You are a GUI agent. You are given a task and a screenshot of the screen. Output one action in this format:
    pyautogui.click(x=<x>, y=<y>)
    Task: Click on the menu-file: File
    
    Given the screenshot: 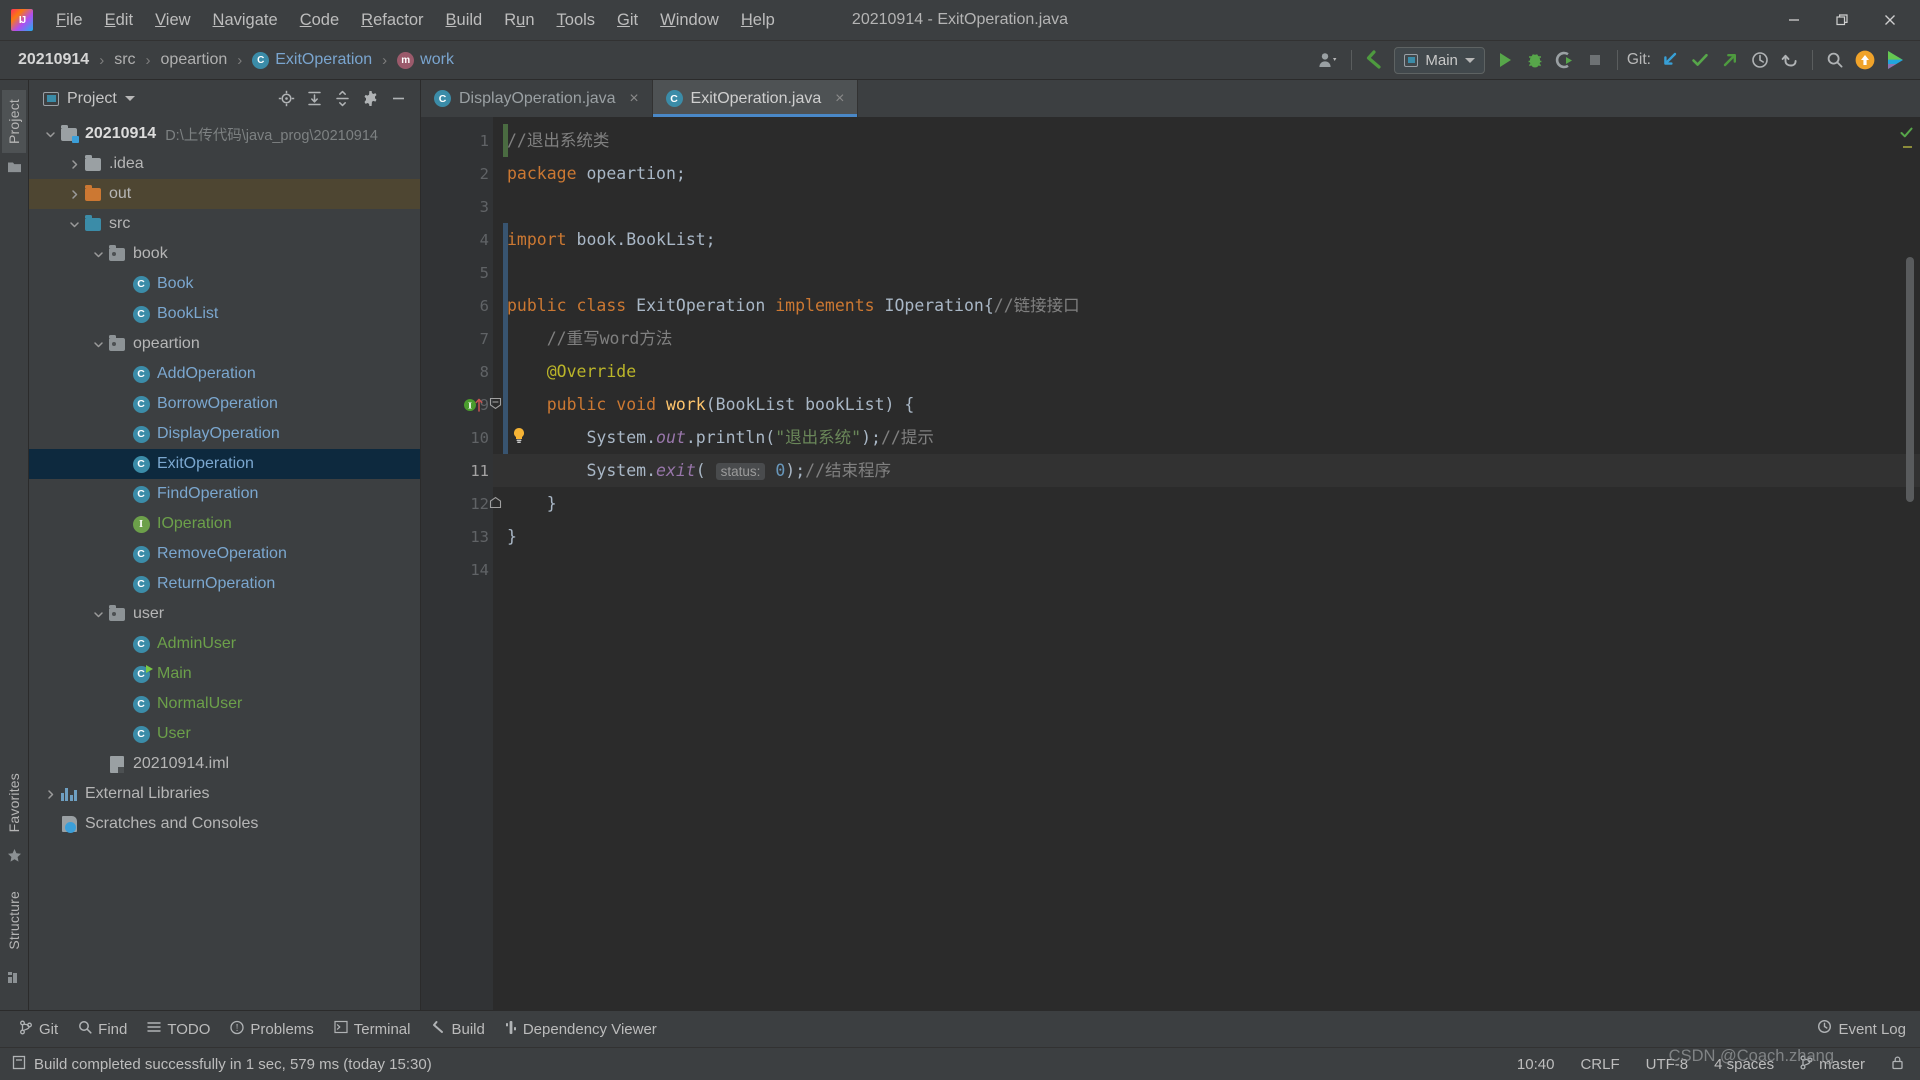 What is the action you would take?
    pyautogui.click(x=69, y=20)
    